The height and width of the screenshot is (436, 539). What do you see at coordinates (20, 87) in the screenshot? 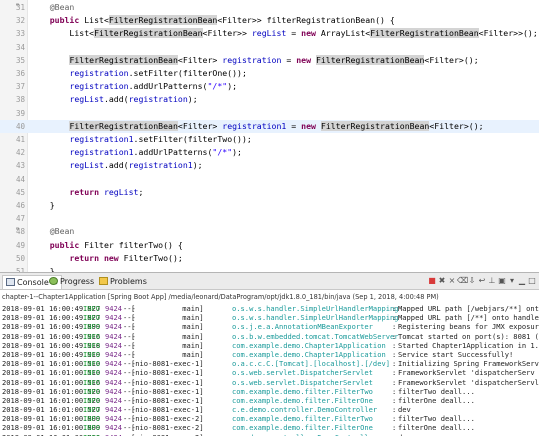
I see `line-number: 37` at bounding box center [20, 87].